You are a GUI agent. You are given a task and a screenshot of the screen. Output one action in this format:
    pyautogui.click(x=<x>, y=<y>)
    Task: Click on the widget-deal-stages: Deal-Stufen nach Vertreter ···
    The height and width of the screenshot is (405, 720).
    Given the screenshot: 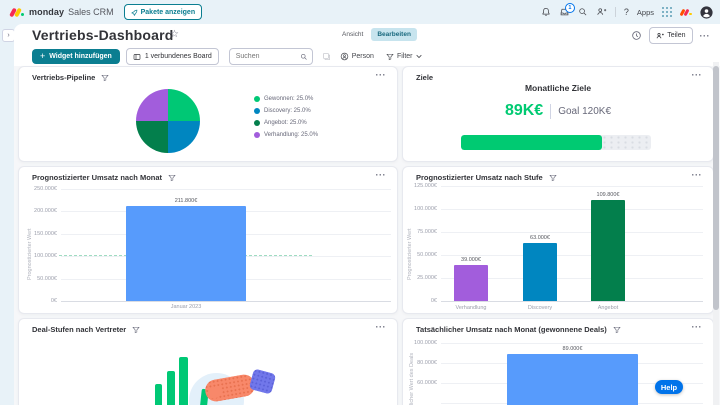 What is the action you would take?
    pyautogui.click(x=208, y=361)
    